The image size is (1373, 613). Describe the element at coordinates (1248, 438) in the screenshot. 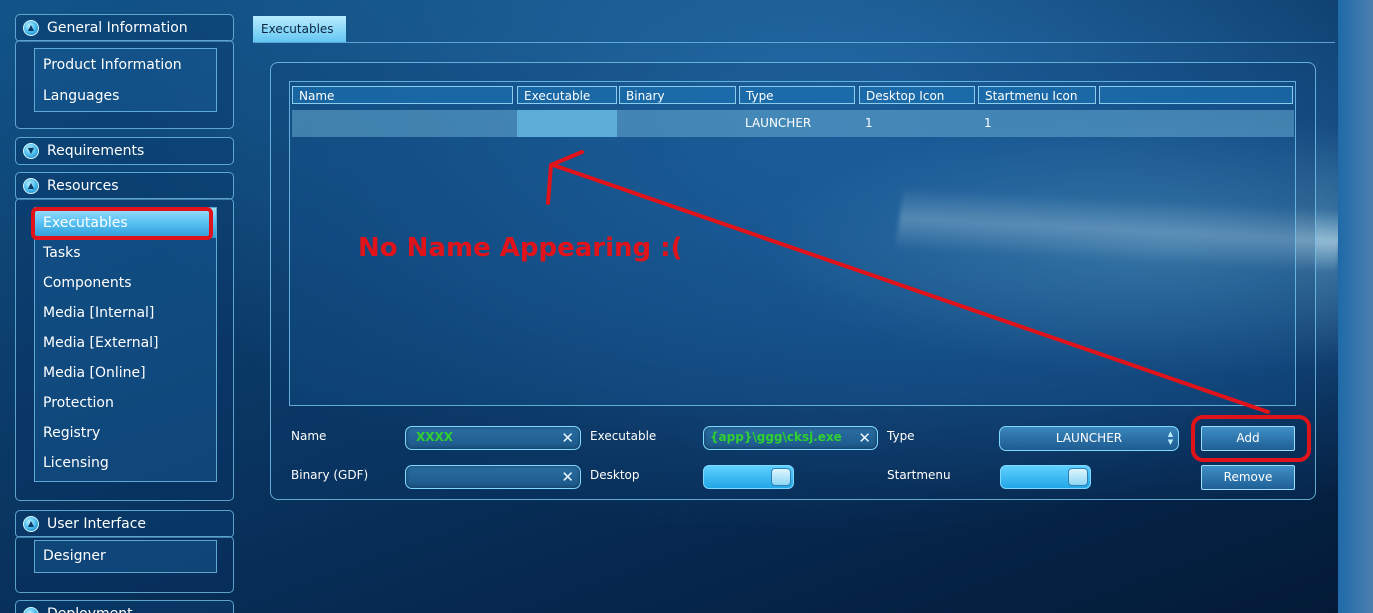

I see `add-button: Add` at that location.